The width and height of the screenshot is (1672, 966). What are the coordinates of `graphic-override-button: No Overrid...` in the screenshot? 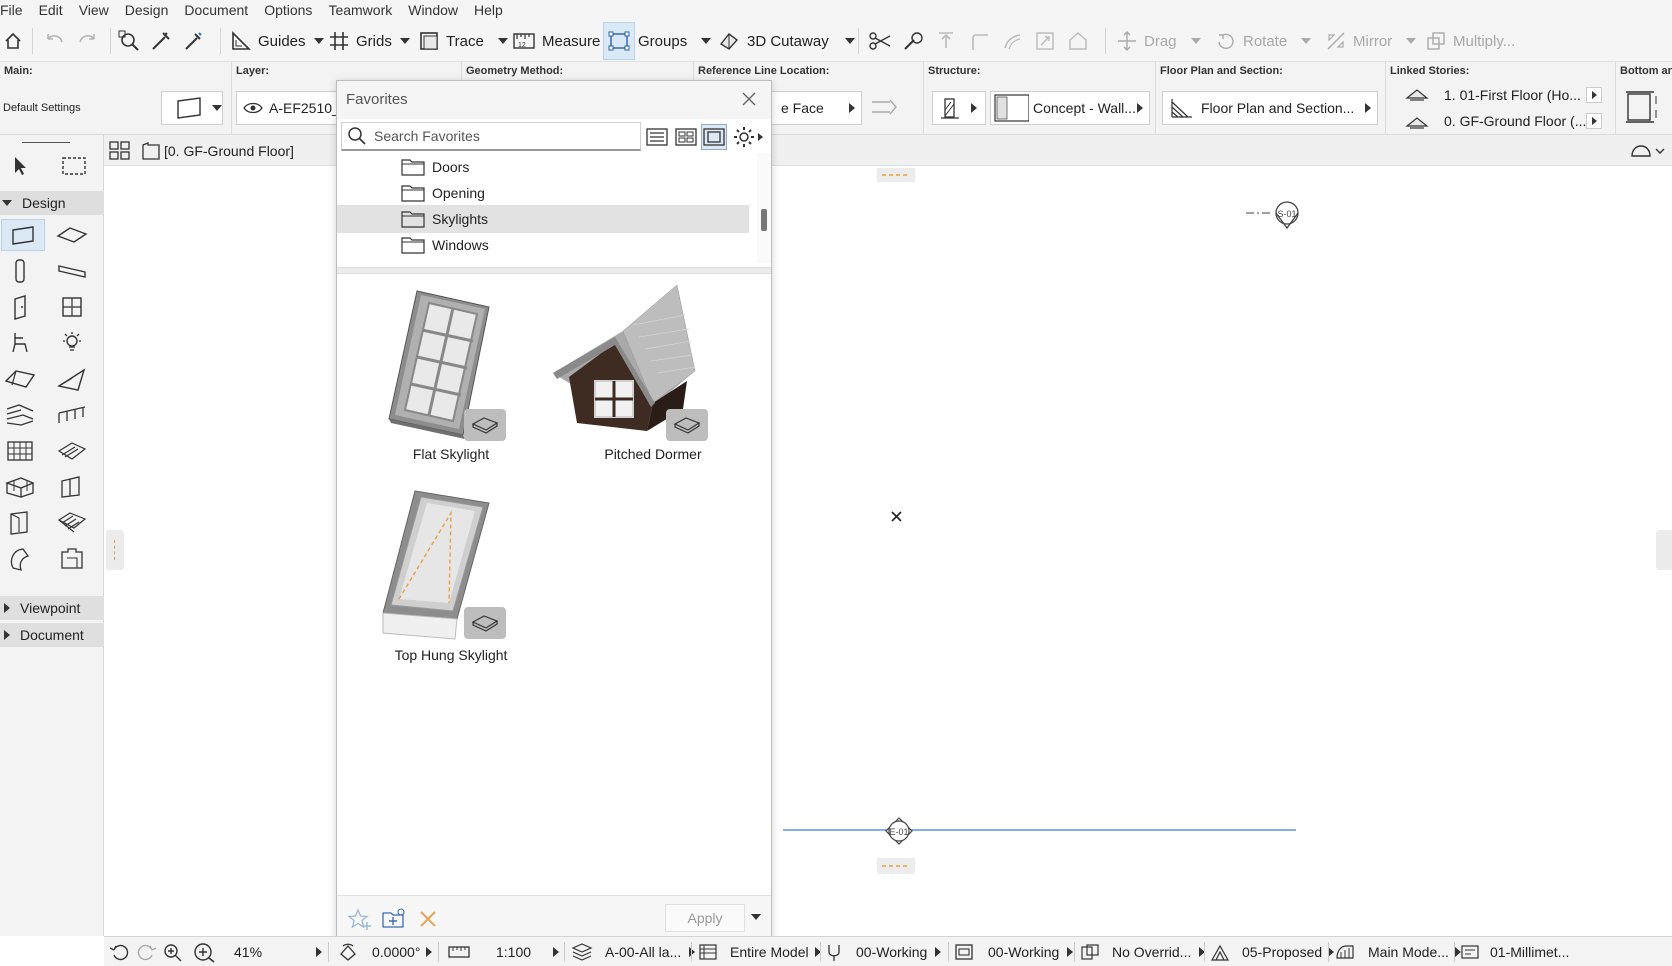 It's located at (1143, 951).